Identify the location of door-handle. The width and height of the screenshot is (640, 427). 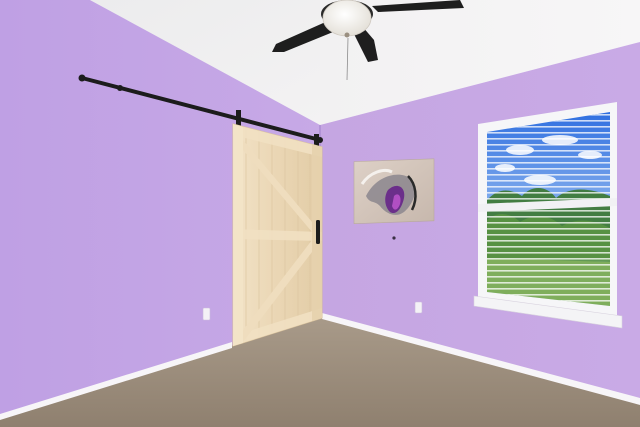
(318, 232).